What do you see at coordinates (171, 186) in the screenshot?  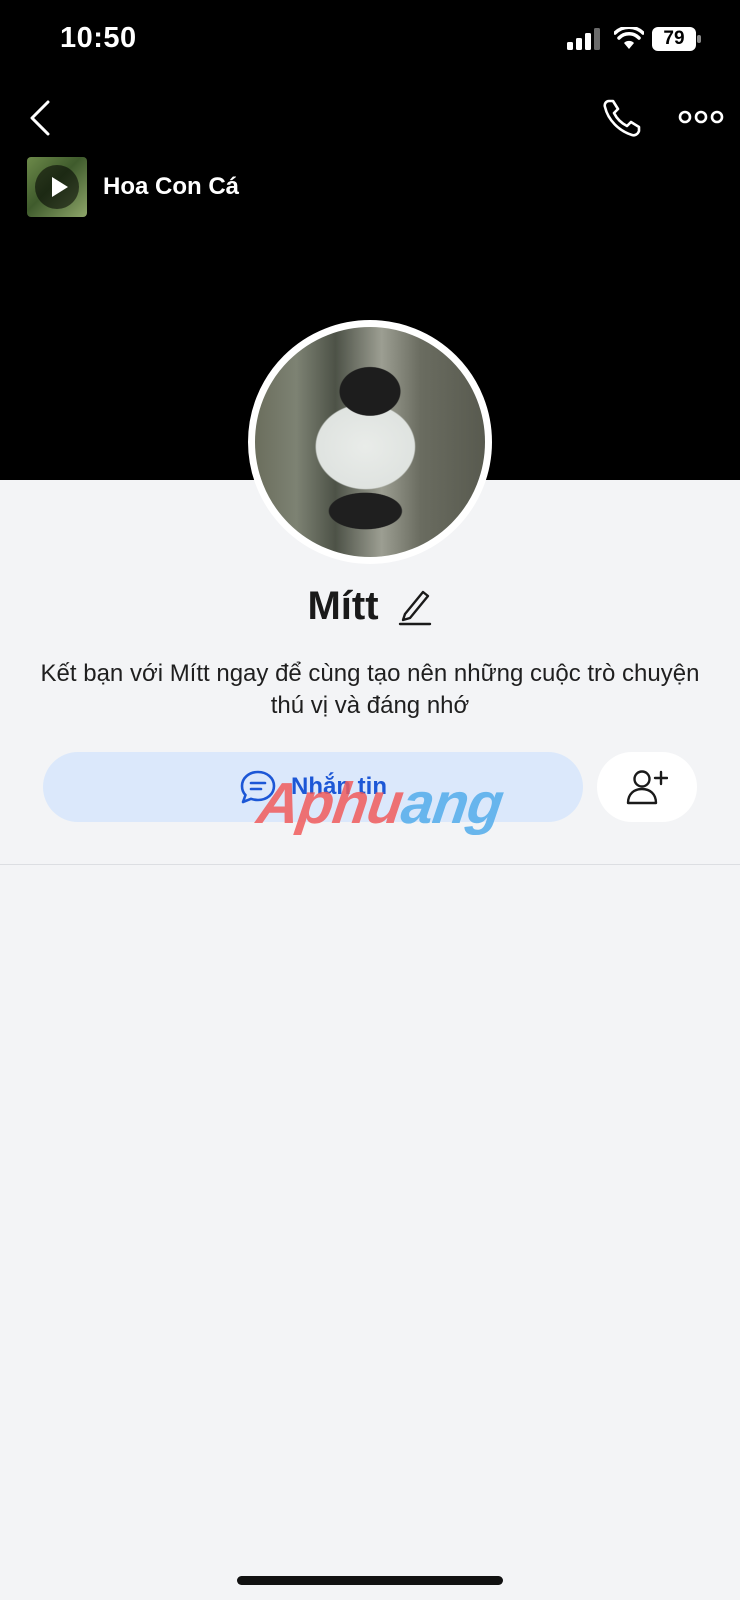 I see `music-title: Hoa Con Cá` at bounding box center [171, 186].